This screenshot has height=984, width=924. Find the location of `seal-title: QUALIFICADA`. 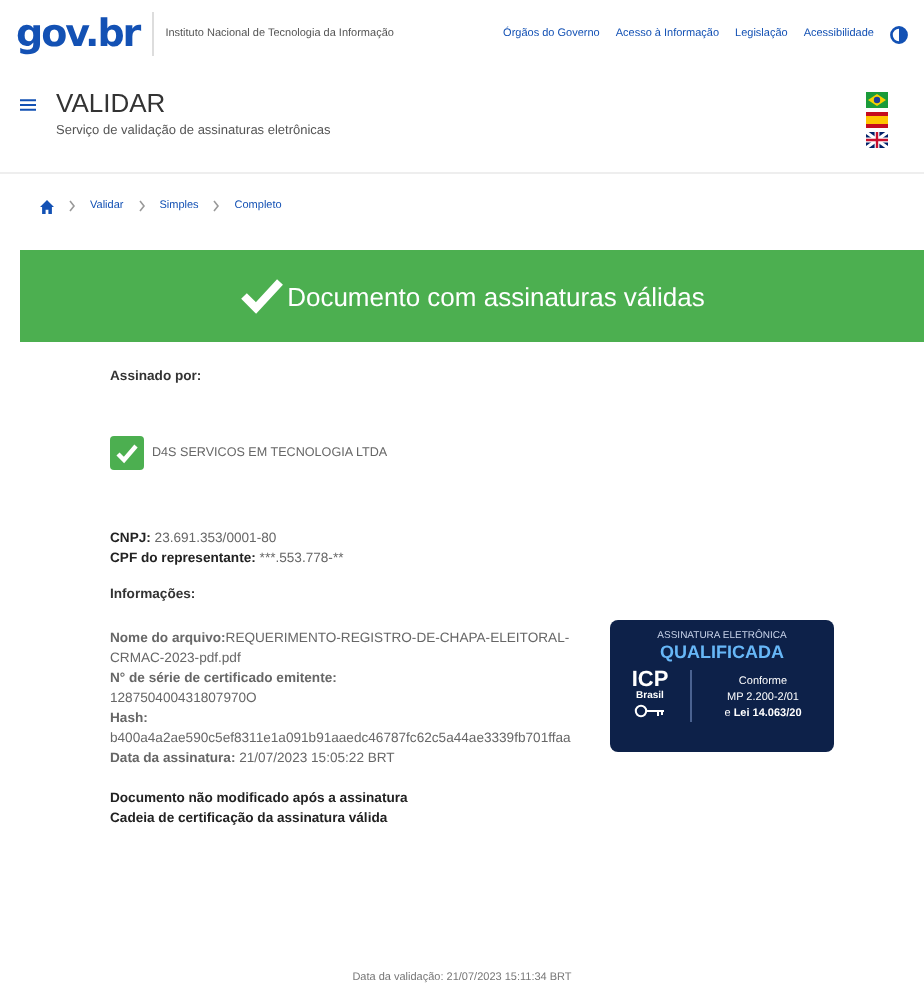

seal-title: QUALIFICADA is located at coordinates (722, 652).